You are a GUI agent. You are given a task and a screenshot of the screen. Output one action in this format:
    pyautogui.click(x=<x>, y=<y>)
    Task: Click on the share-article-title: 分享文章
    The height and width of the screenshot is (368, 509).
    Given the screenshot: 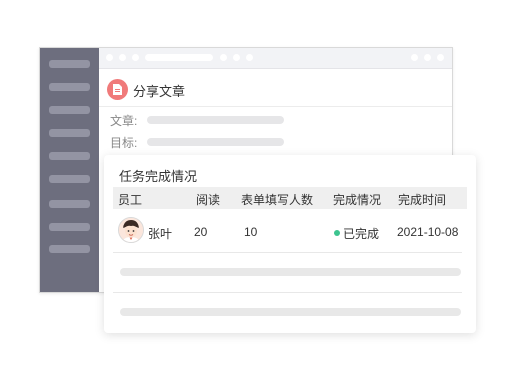 What is the action you would take?
    pyautogui.click(x=159, y=91)
    